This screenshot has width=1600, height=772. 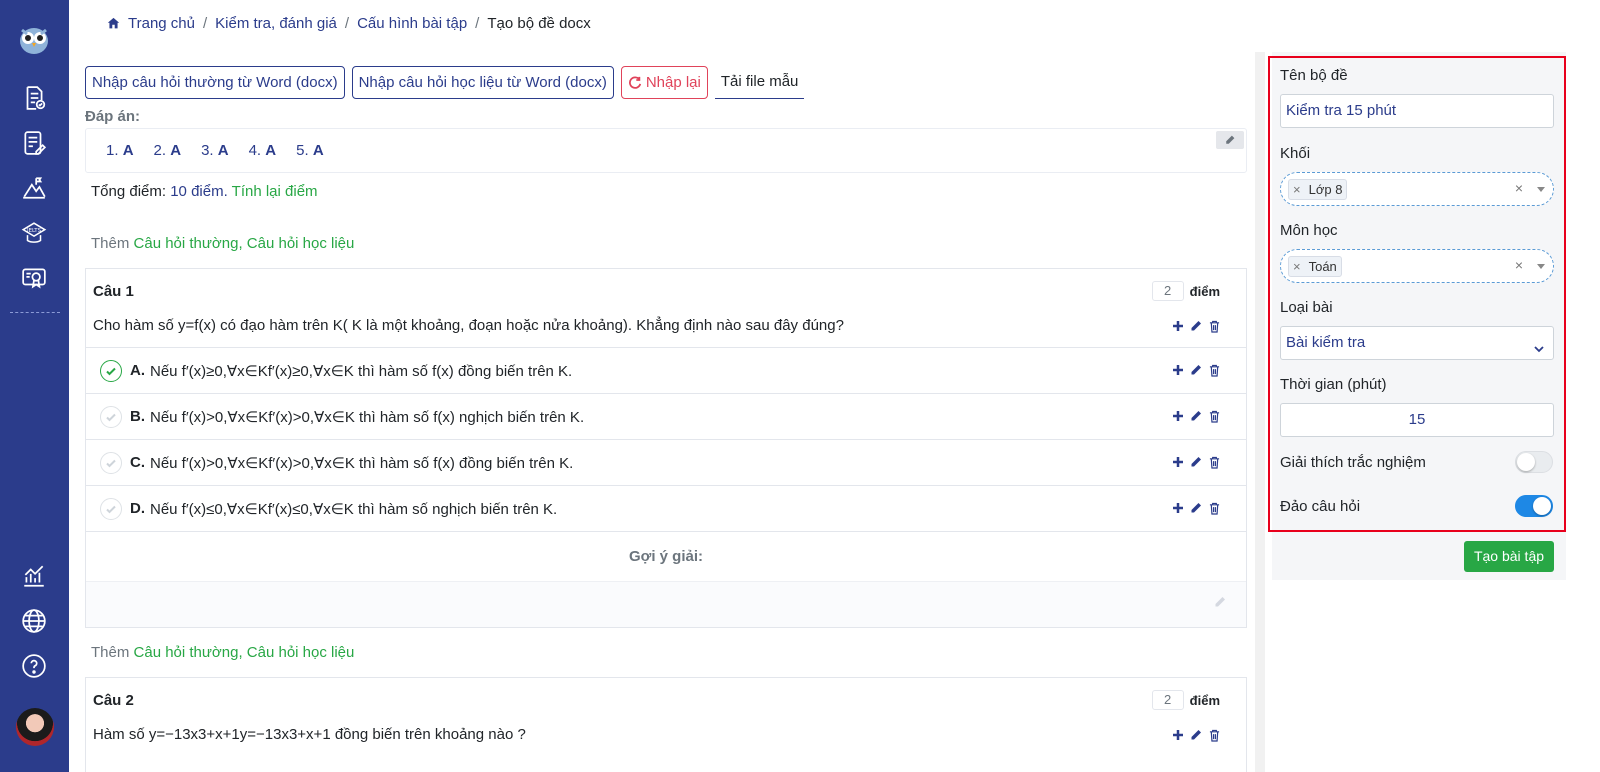 I want to click on certificate-icon, so click(x=34, y=278).